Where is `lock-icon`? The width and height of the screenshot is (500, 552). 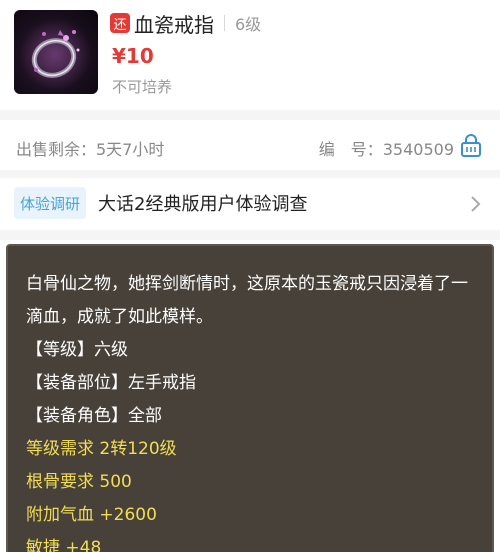 lock-icon is located at coordinates (471, 145).